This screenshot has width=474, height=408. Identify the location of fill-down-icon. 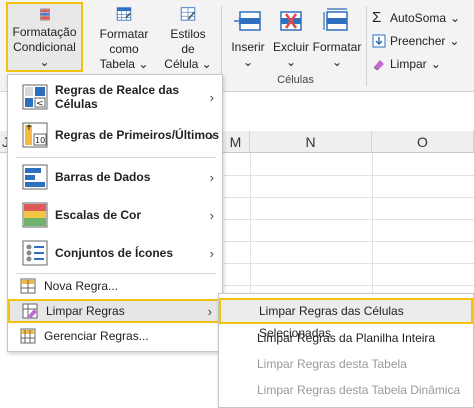
(379, 40).